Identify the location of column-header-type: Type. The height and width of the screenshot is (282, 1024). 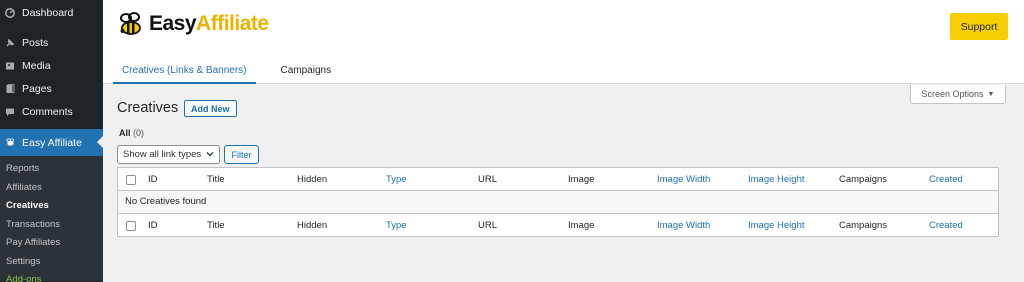
(396, 179).